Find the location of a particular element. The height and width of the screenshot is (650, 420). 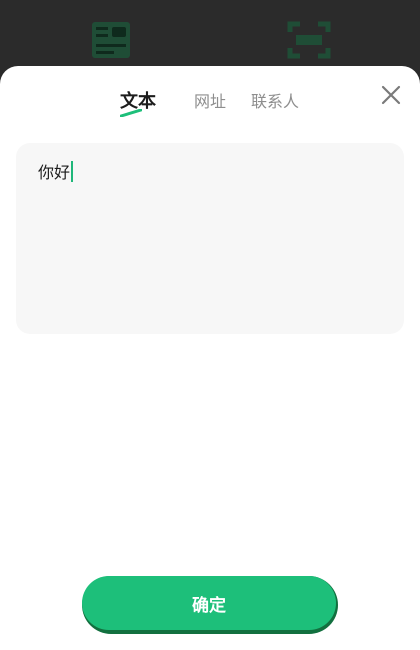

tab-bar: 文本 网址 联系人 is located at coordinates (210, 104).